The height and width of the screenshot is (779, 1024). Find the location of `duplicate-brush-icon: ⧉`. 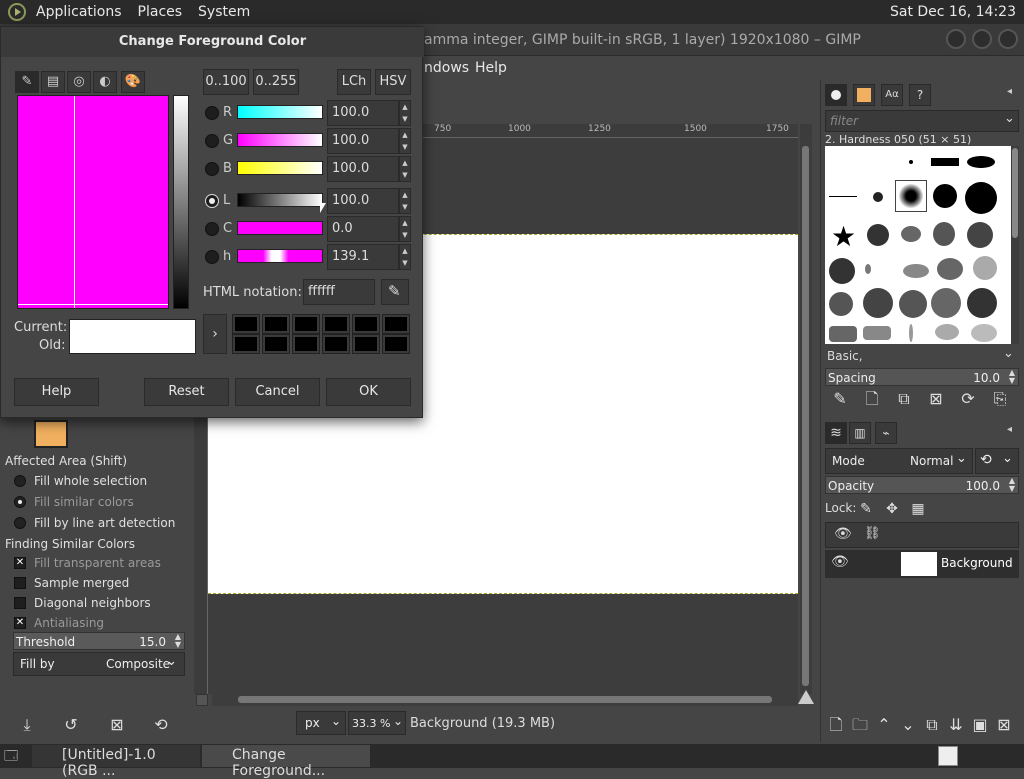

duplicate-brush-icon: ⧉ is located at coordinates (904, 399).